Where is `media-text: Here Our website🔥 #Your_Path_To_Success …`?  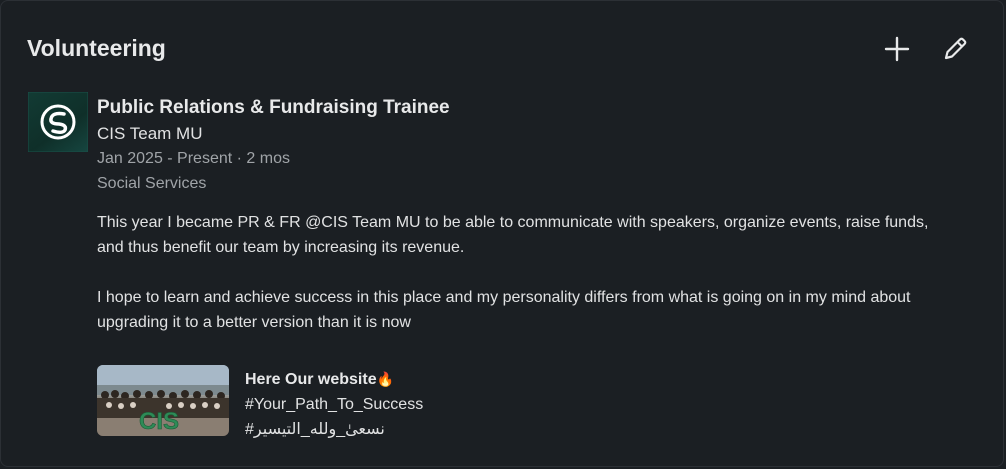
media-text: Here Our website🔥 #Your_Path_To_Success … is located at coordinates (334, 403).